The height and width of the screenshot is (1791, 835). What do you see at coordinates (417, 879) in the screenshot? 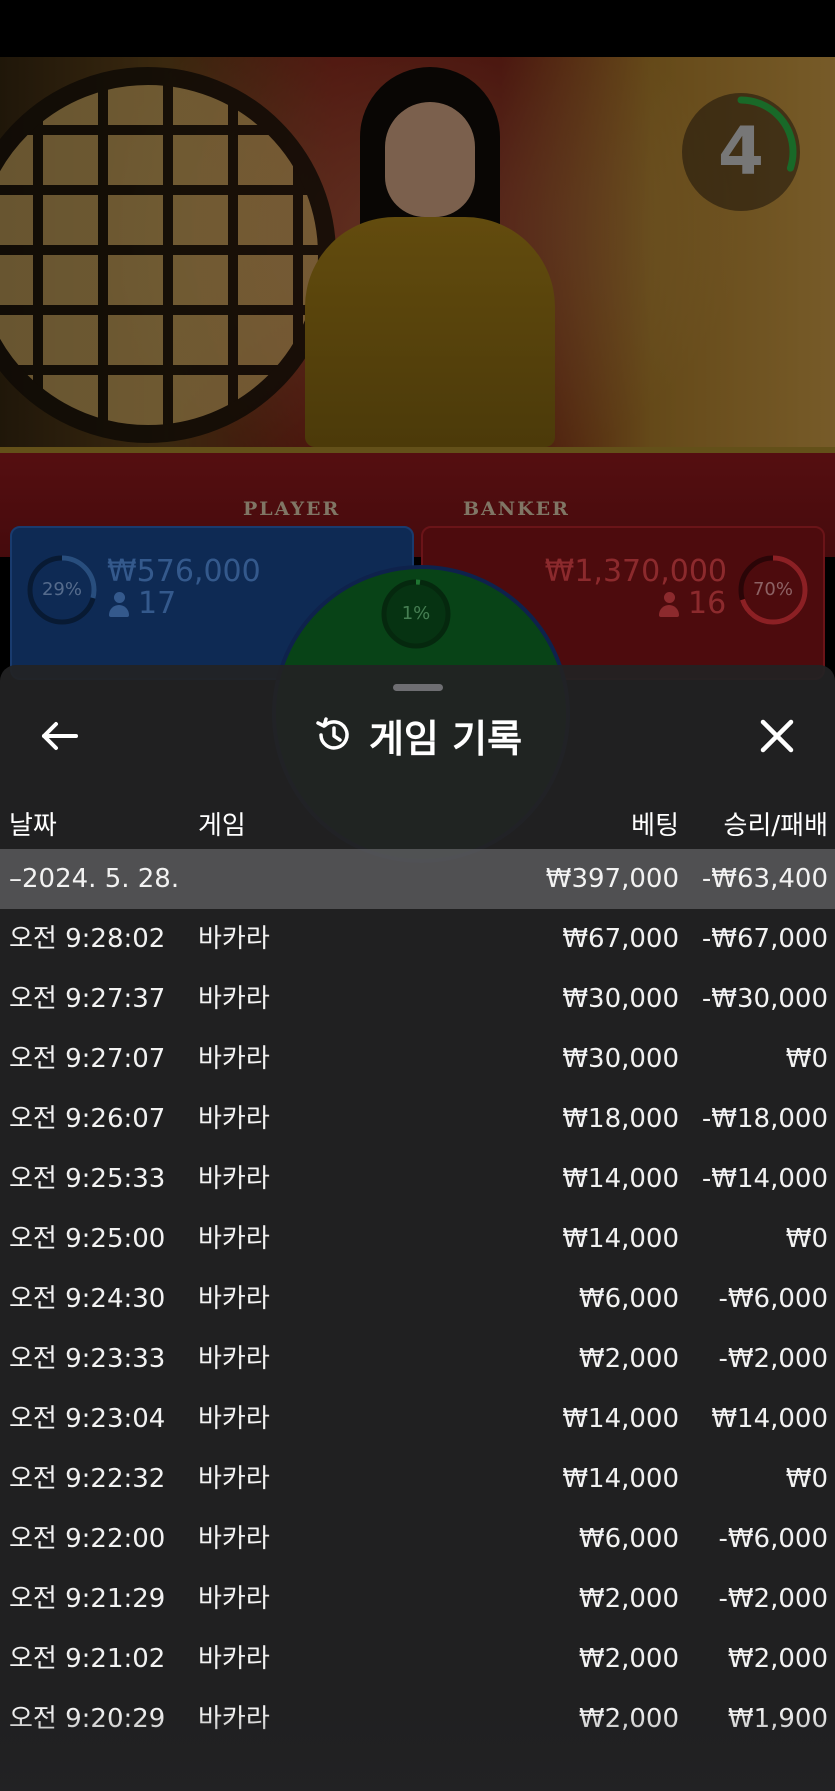
I see `date-summary-row: –2024. 5. 28. ₩397,000 -₩63,400` at bounding box center [417, 879].